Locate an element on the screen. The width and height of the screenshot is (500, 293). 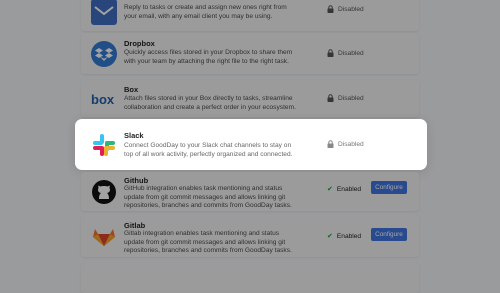
github-icon is located at coordinates (104, 192).